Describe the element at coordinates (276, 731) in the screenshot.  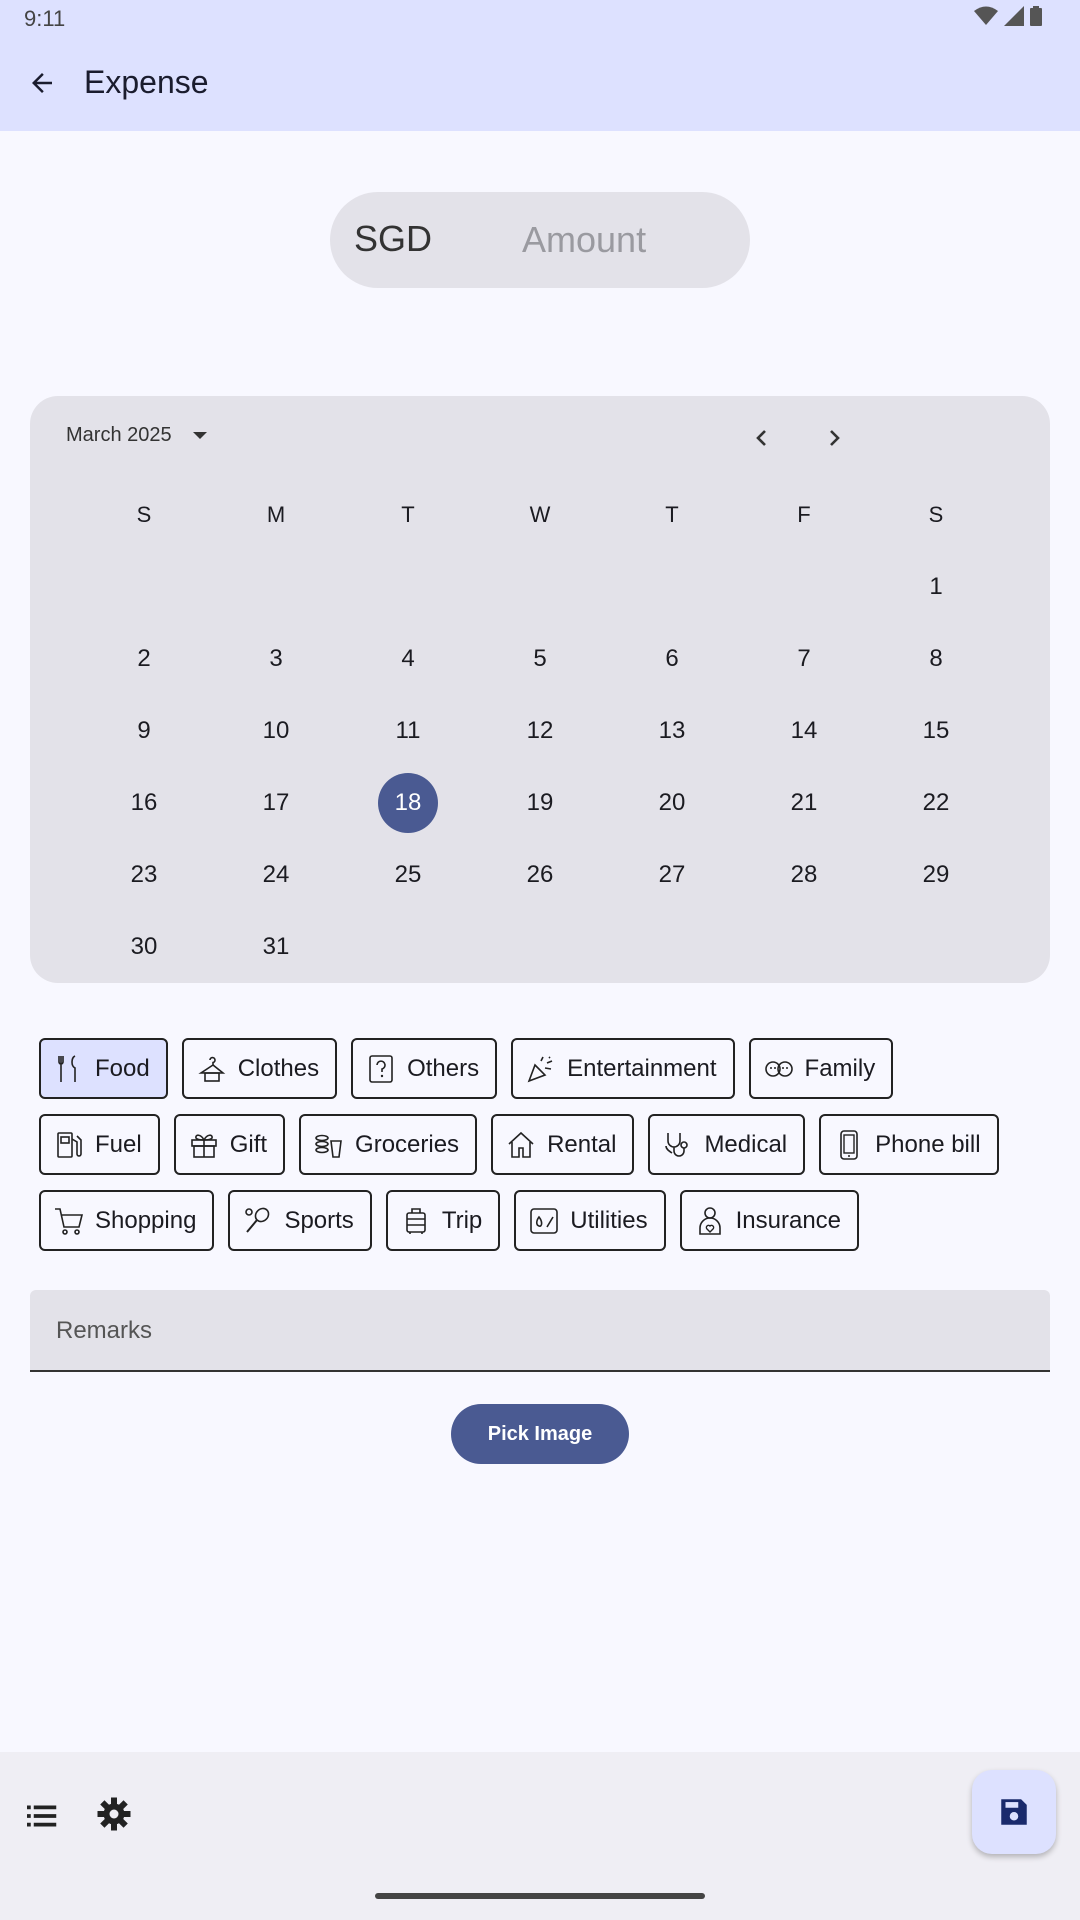
I see `calendar-day: 10` at that location.